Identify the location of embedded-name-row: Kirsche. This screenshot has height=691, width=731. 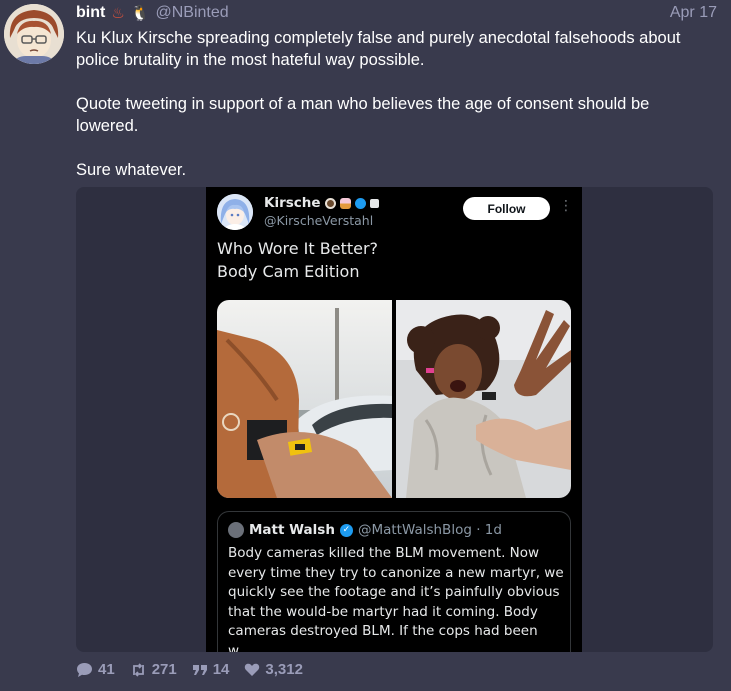
(321, 203).